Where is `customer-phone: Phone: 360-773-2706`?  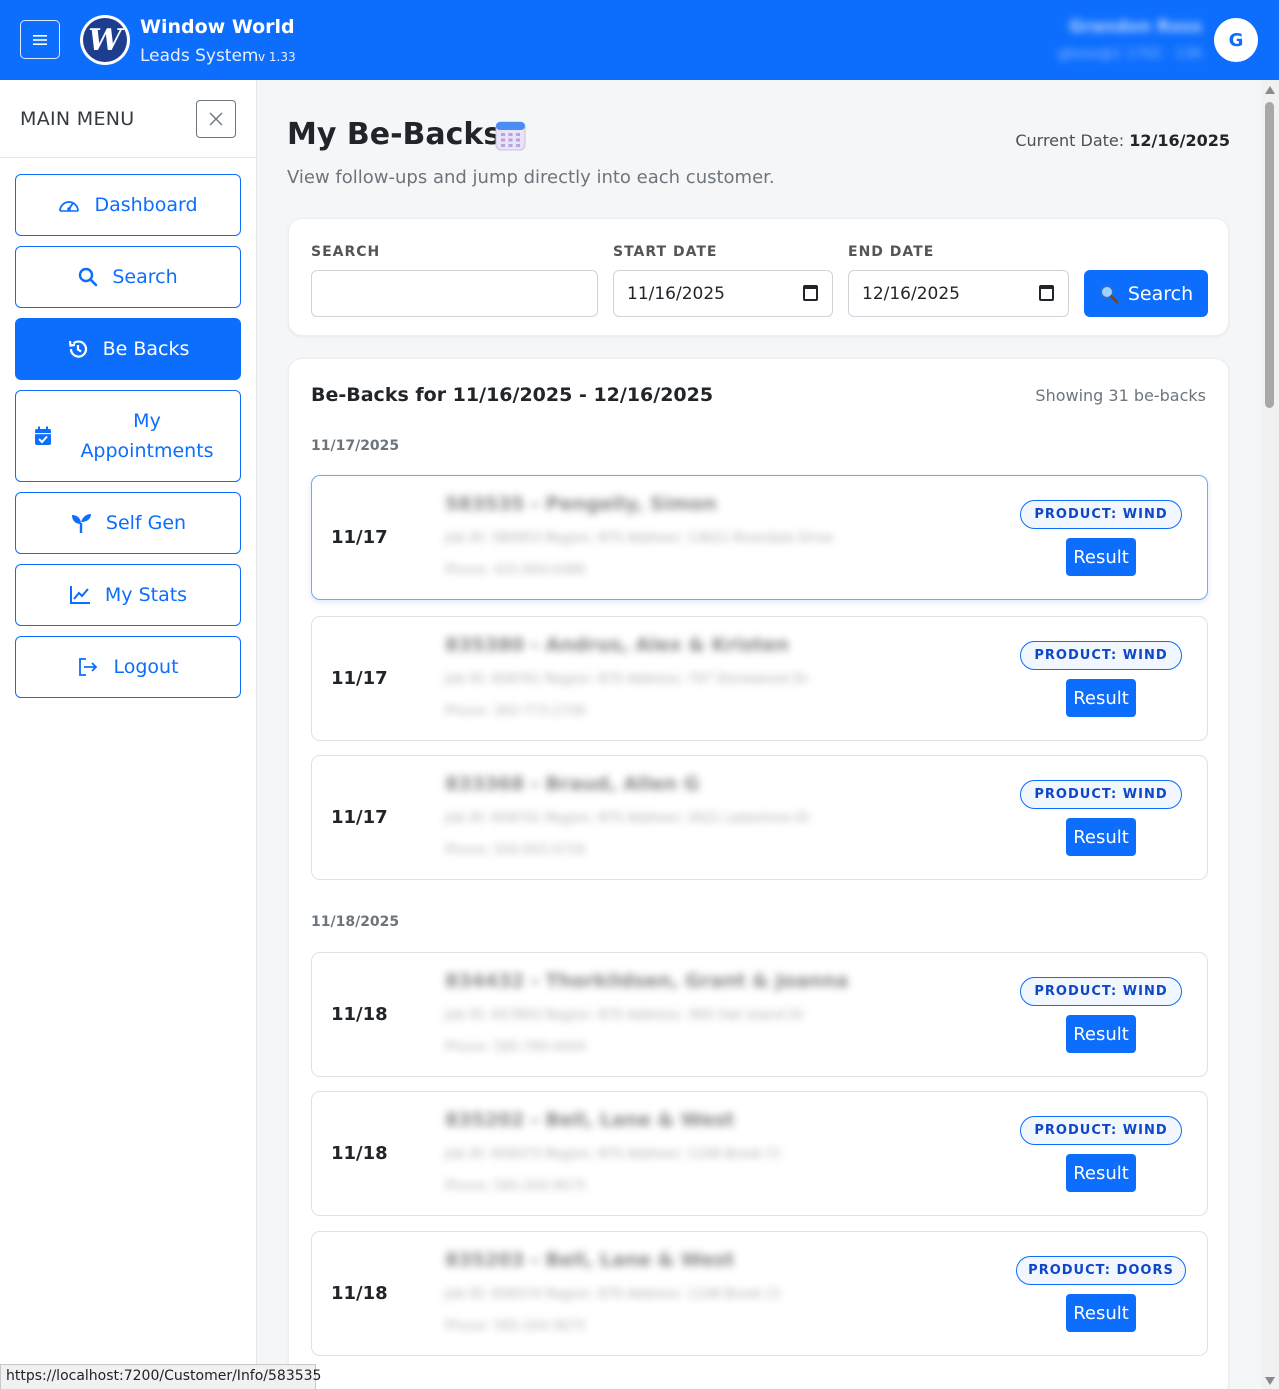
customer-phone: Phone: 360-773-2706 is located at coordinates (515, 711).